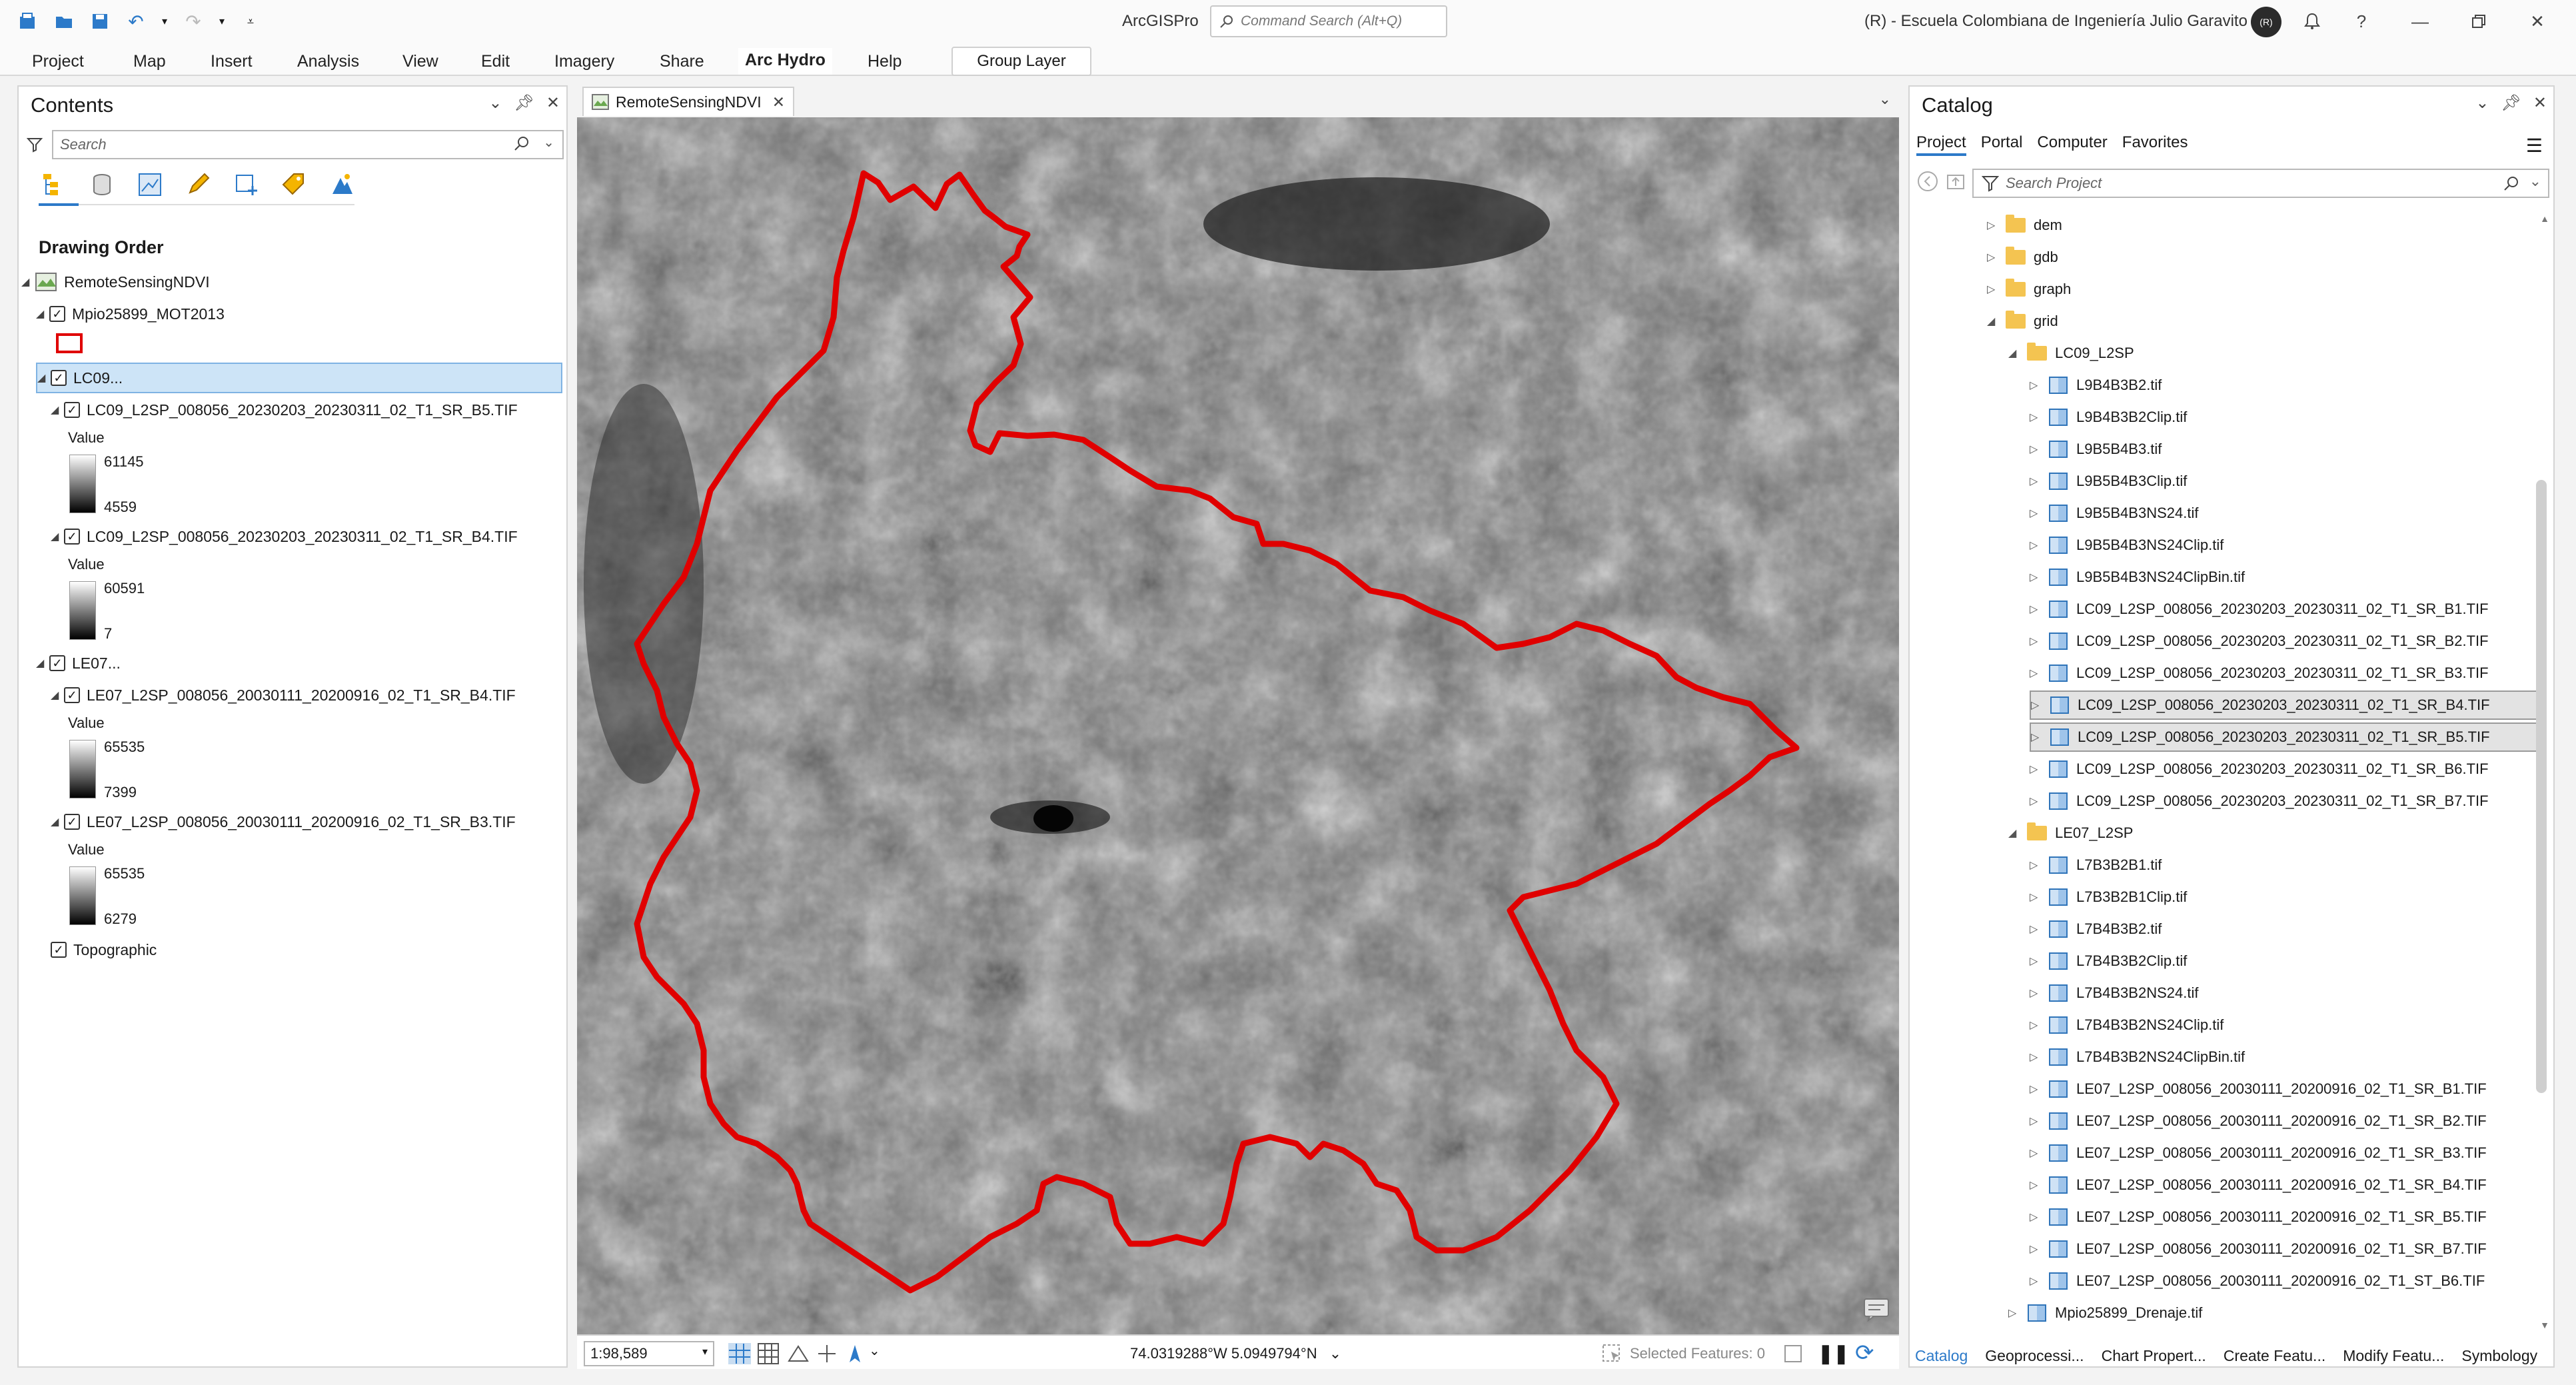  I want to click on minimize-icon: —, so click(2420, 21).